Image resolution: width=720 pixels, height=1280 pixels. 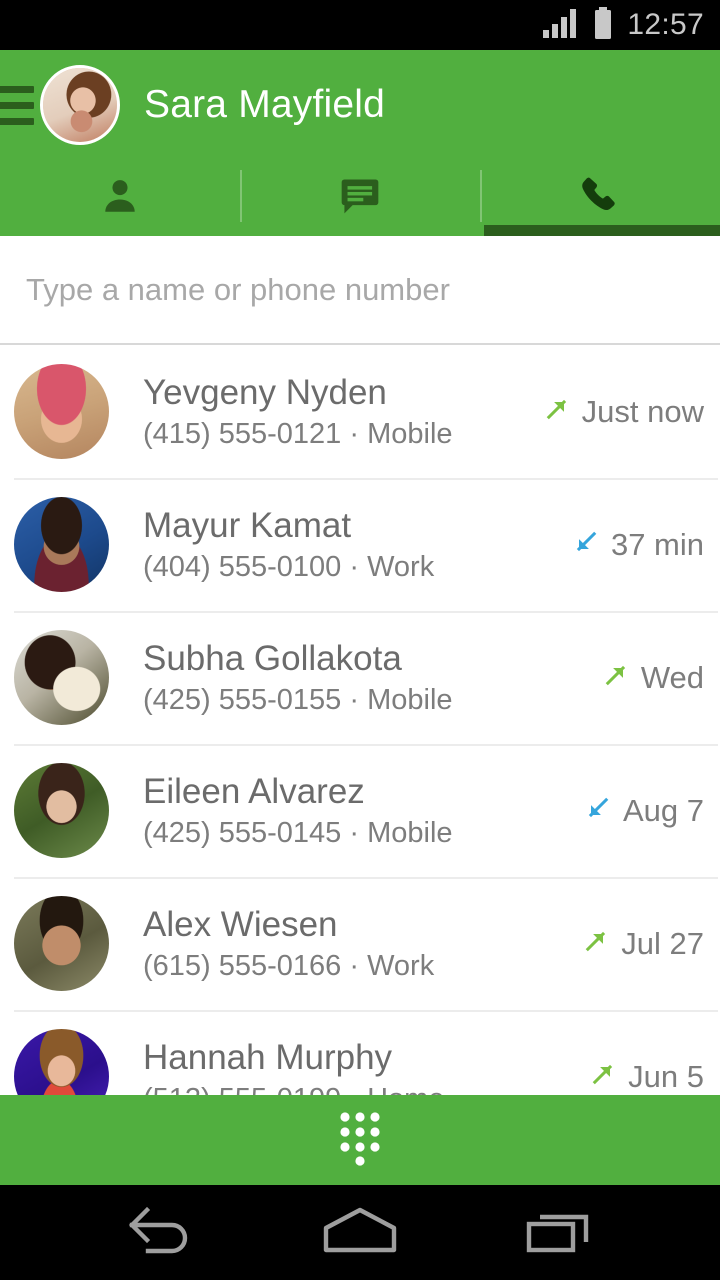 I want to click on person-icon, so click(x=120, y=198).